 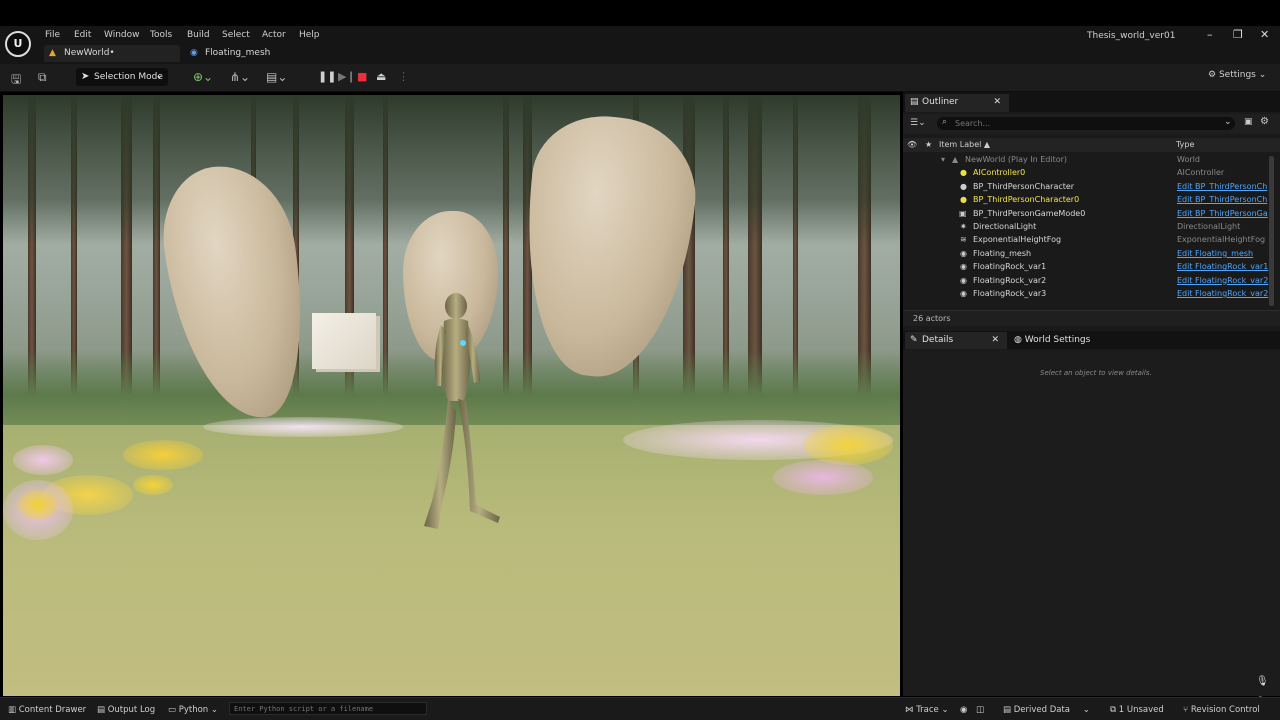 I want to click on tab-outliner: ▤ Outliner ✕, so click(x=957, y=103).